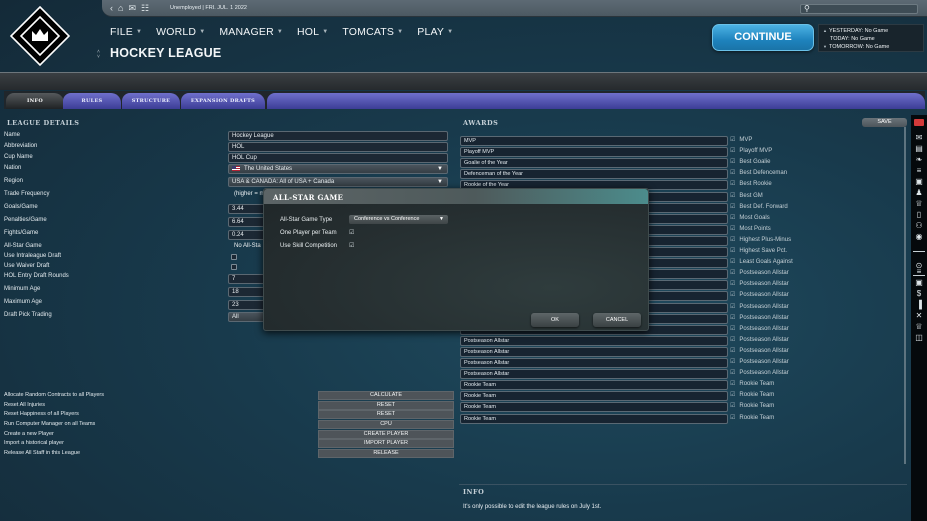 The image size is (927, 521). What do you see at coordinates (35, 101) in the screenshot?
I see `tab-info: INFO` at bounding box center [35, 101].